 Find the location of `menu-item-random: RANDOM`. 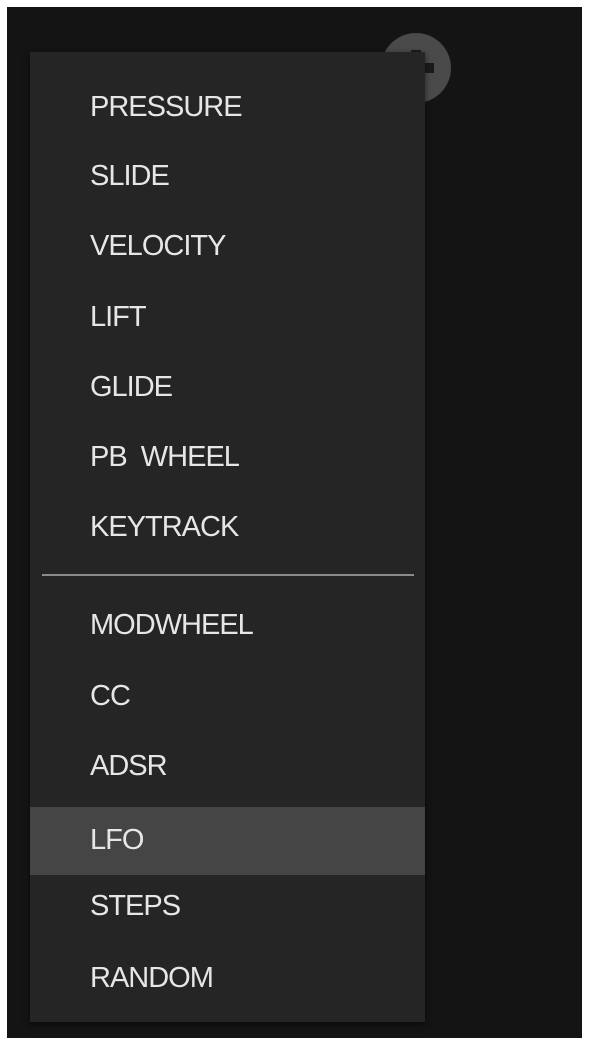

menu-item-random: RANDOM is located at coordinates (227, 973).